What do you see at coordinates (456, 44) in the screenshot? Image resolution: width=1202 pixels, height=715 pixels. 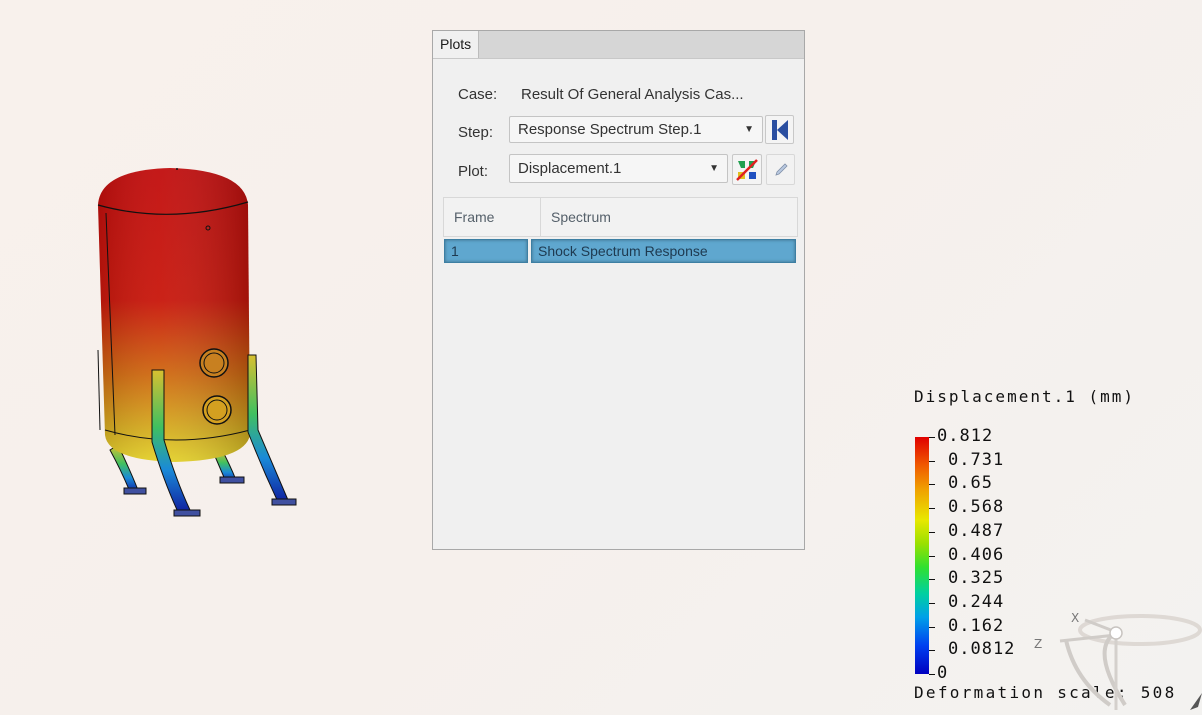 I see `tab-plots: Plots` at bounding box center [456, 44].